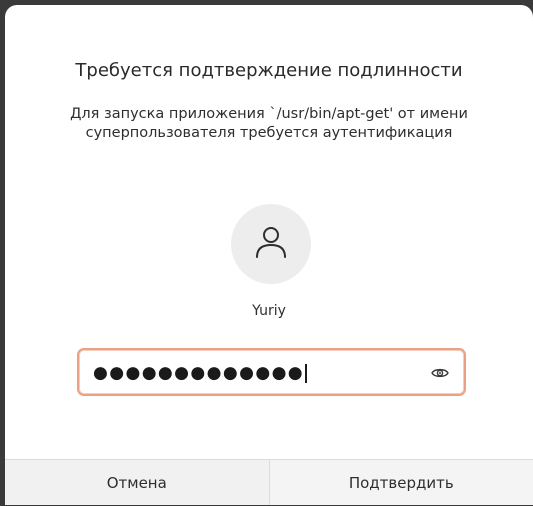 This screenshot has height=506, width=533. I want to click on avatar, so click(271, 244).